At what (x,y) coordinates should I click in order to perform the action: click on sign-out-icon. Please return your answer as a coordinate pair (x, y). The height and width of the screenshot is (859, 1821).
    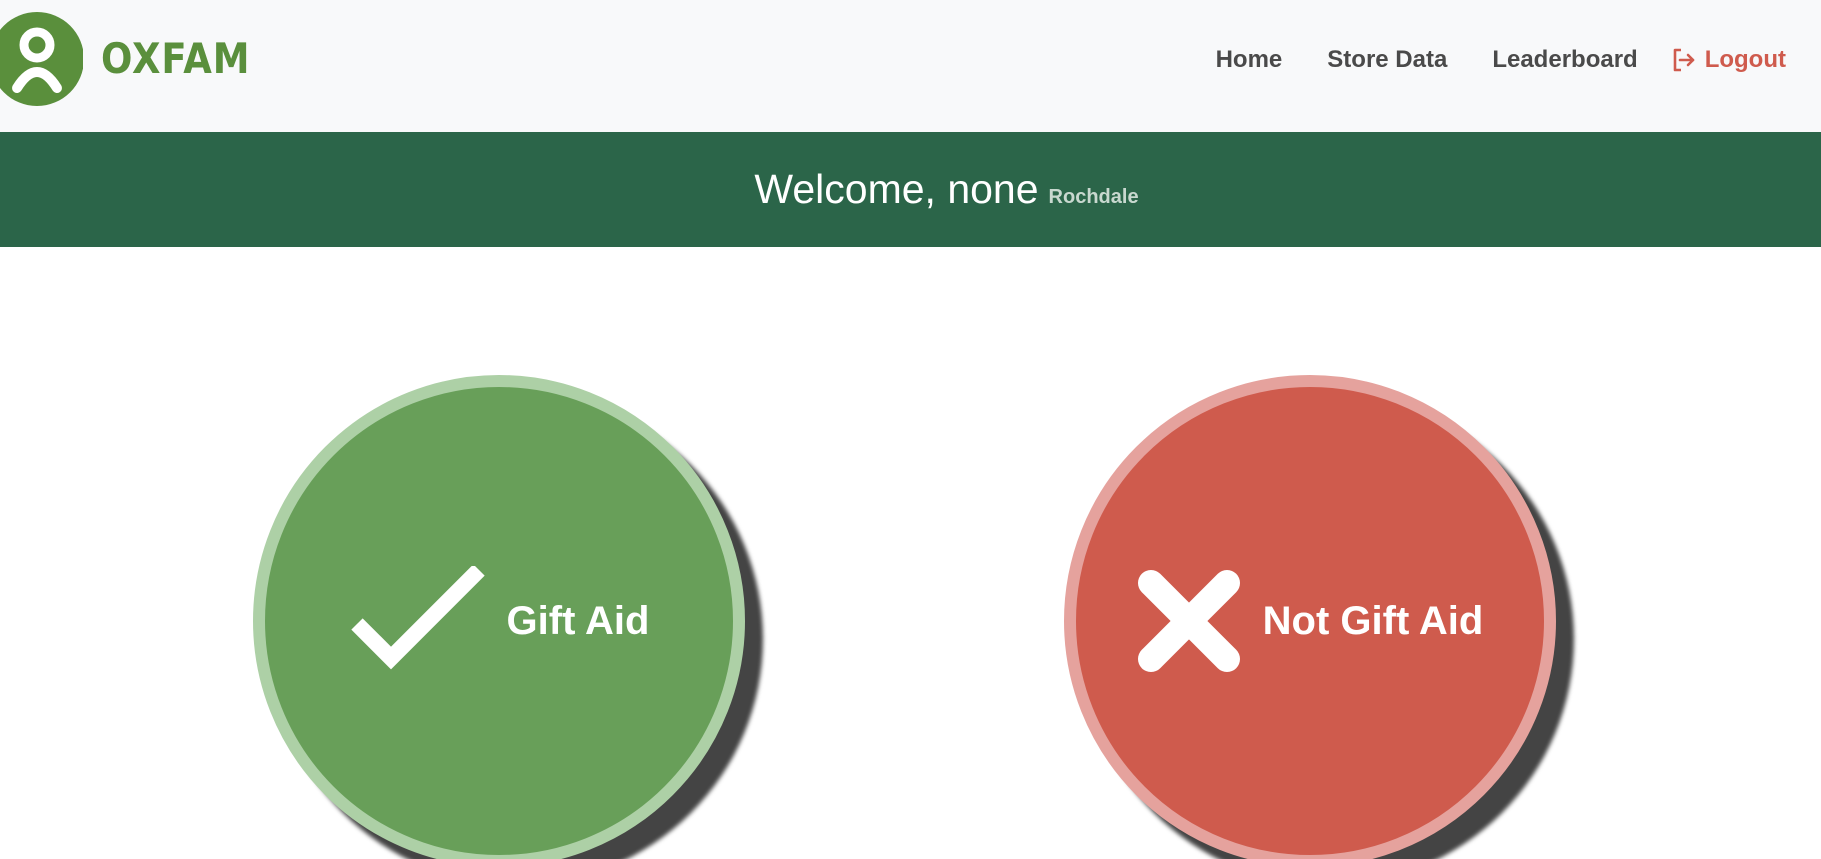
    Looking at the image, I should click on (1684, 60).